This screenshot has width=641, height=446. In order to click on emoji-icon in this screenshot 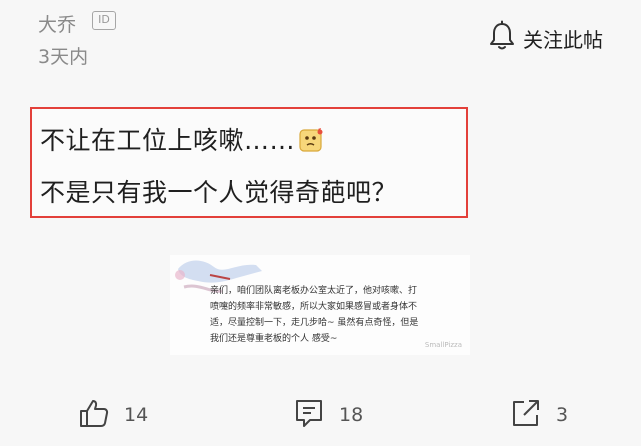, I will do `click(311, 143)`.